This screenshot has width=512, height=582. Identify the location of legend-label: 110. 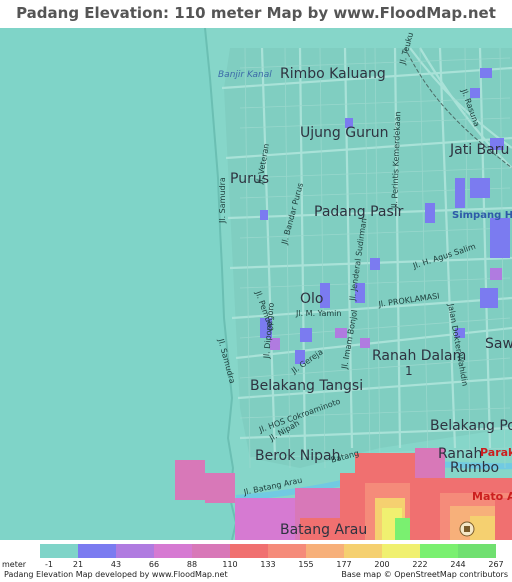
(230, 564).